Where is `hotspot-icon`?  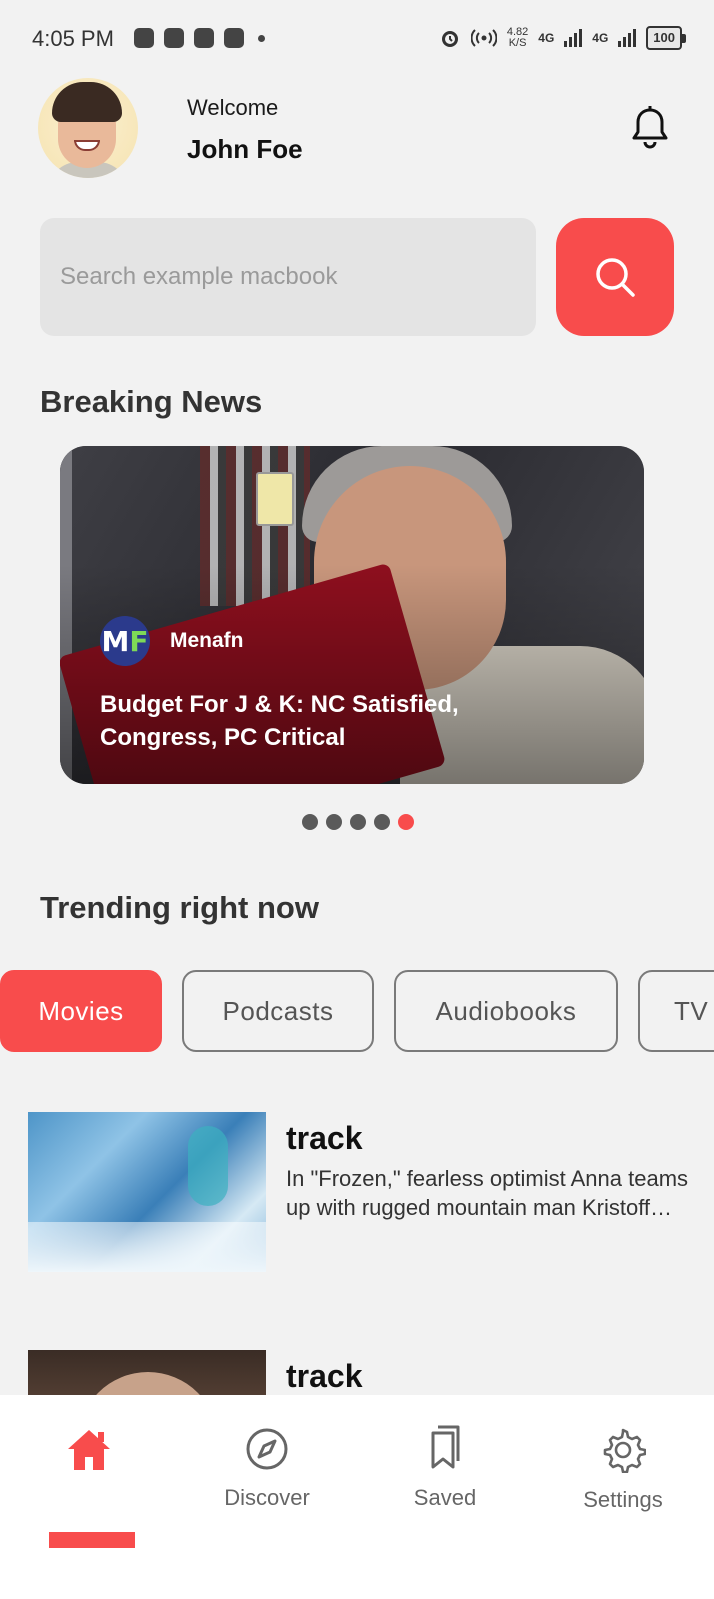
hotspot-icon is located at coordinates (483, 38).